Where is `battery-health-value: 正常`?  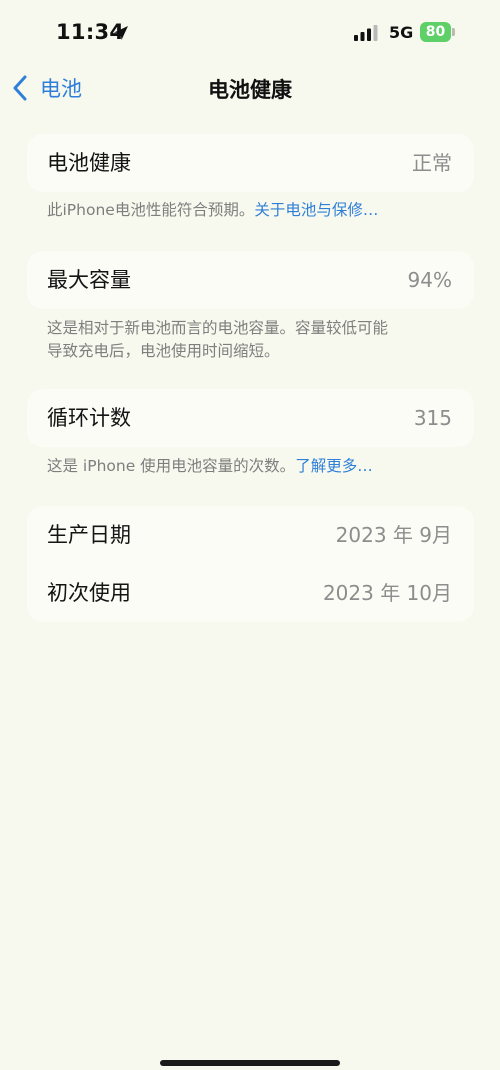
battery-health-value: 正常 is located at coordinates (432, 163).